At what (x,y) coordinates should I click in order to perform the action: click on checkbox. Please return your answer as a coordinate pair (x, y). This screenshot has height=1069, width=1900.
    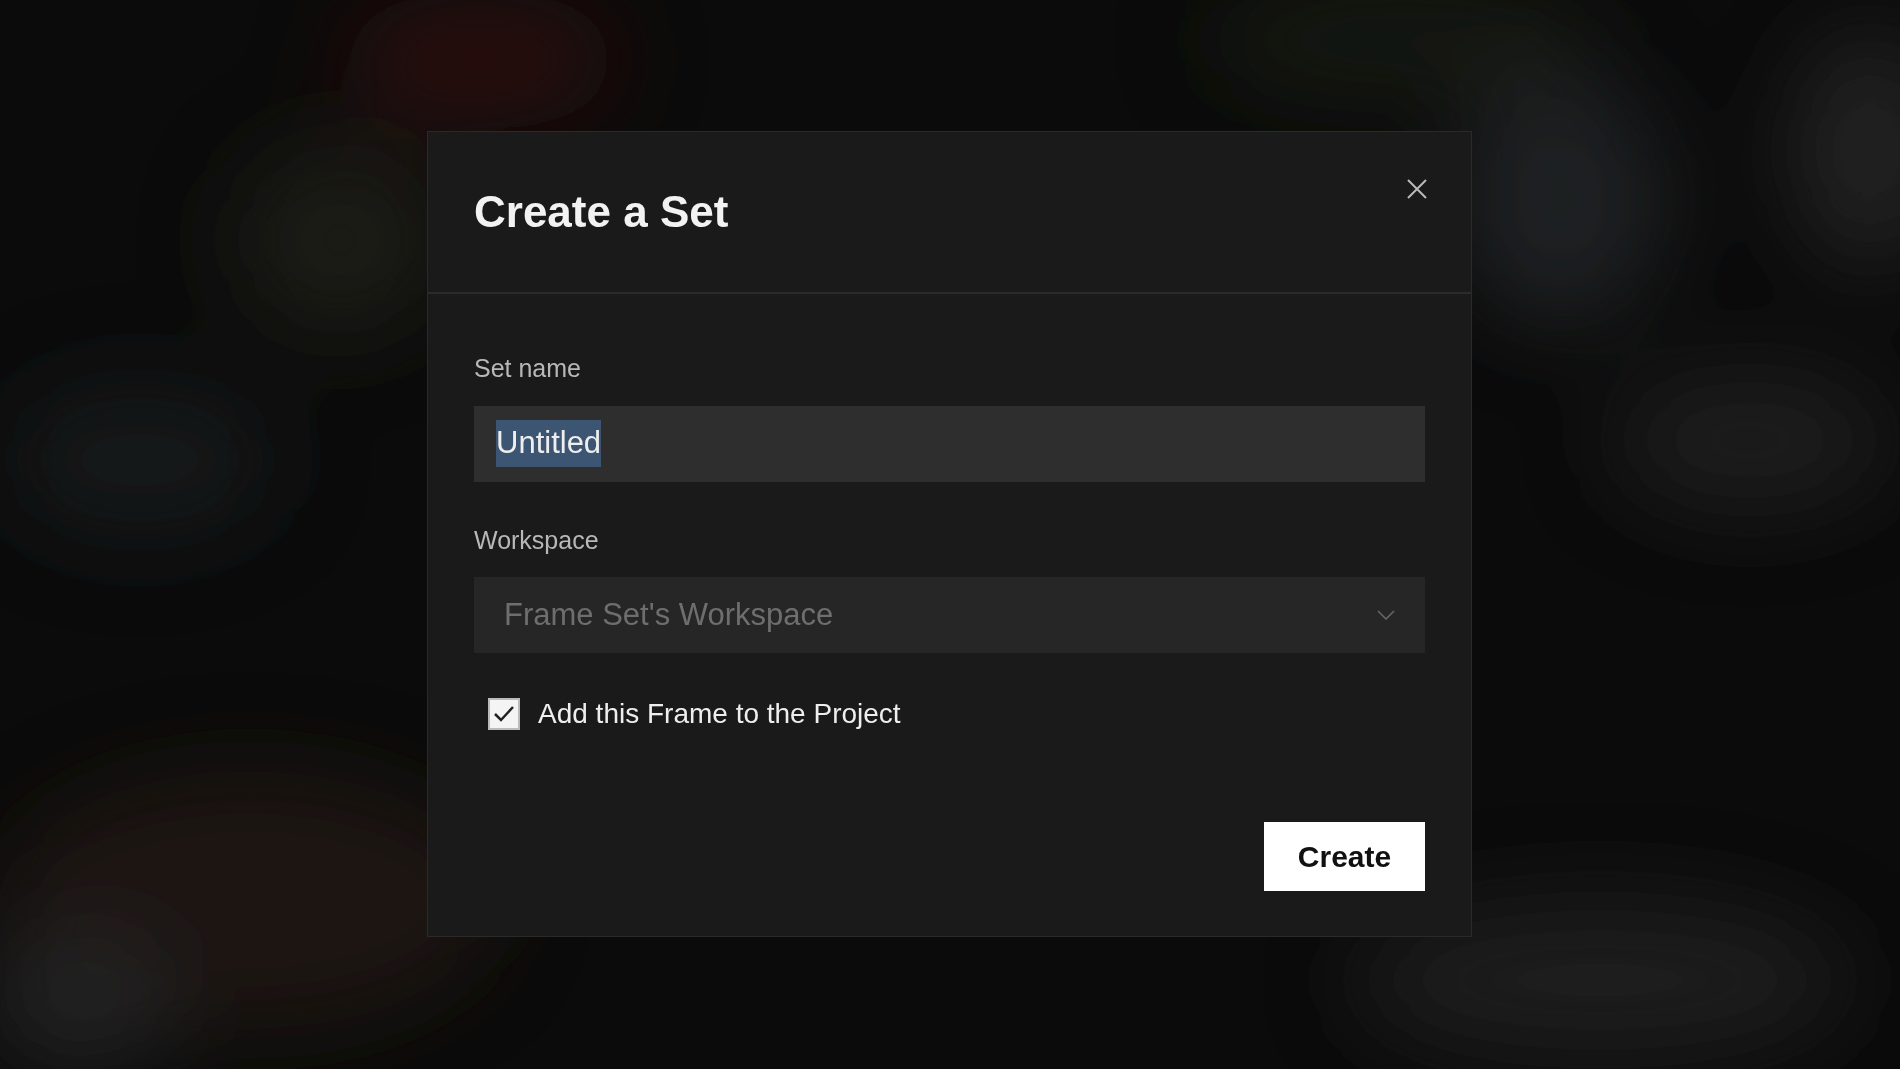
    Looking at the image, I should click on (504, 714).